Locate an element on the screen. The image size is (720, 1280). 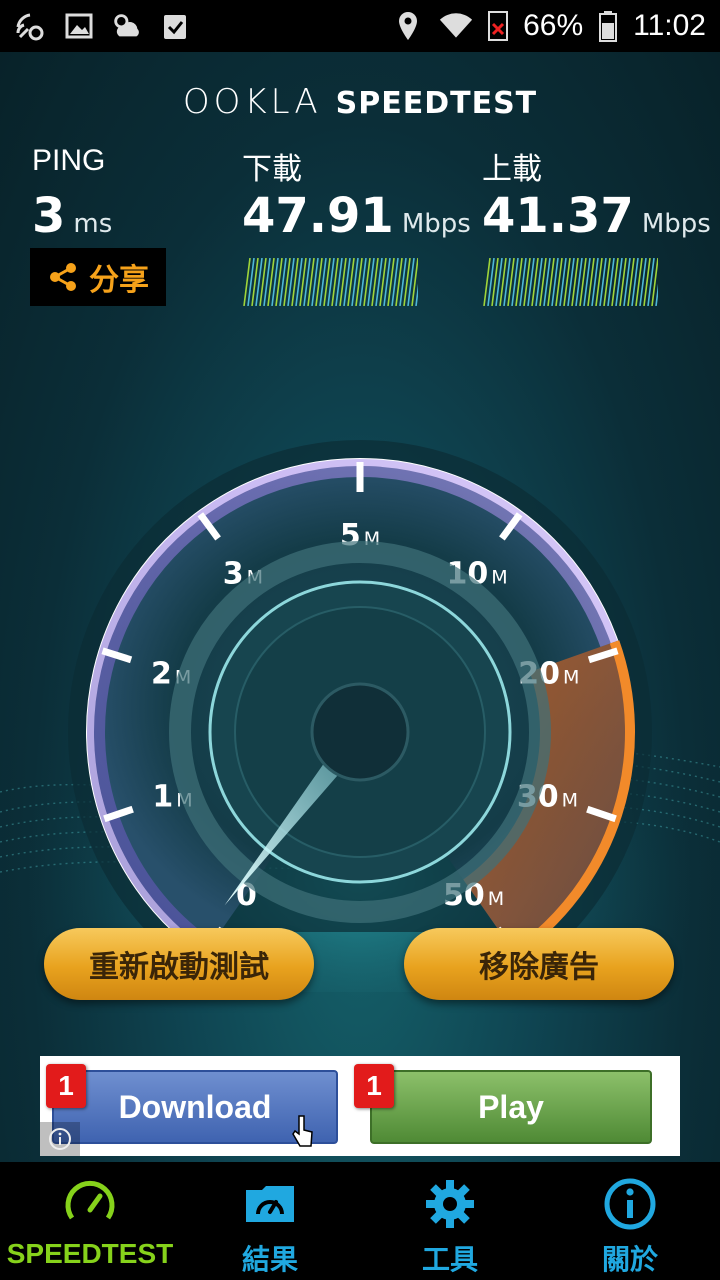
restart-test-button: 重新啟動測試 is located at coordinates (179, 964).